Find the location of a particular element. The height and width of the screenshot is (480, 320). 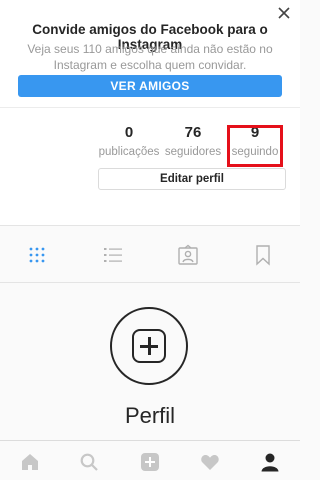

edit-profile-button: Editar perfil is located at coordinates (192, 179).